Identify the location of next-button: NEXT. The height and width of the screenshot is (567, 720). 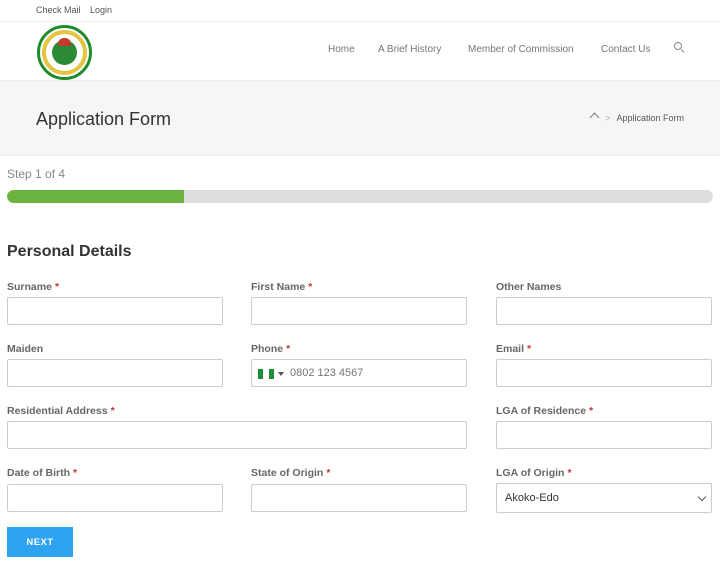
(40, 542).